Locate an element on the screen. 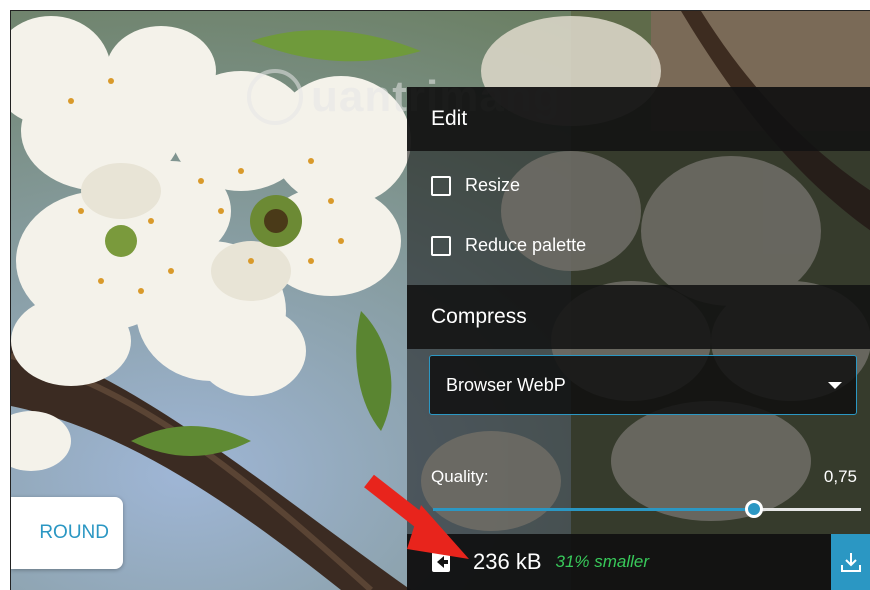  edit-section-header: Edit is located at coordinates (638, 119).